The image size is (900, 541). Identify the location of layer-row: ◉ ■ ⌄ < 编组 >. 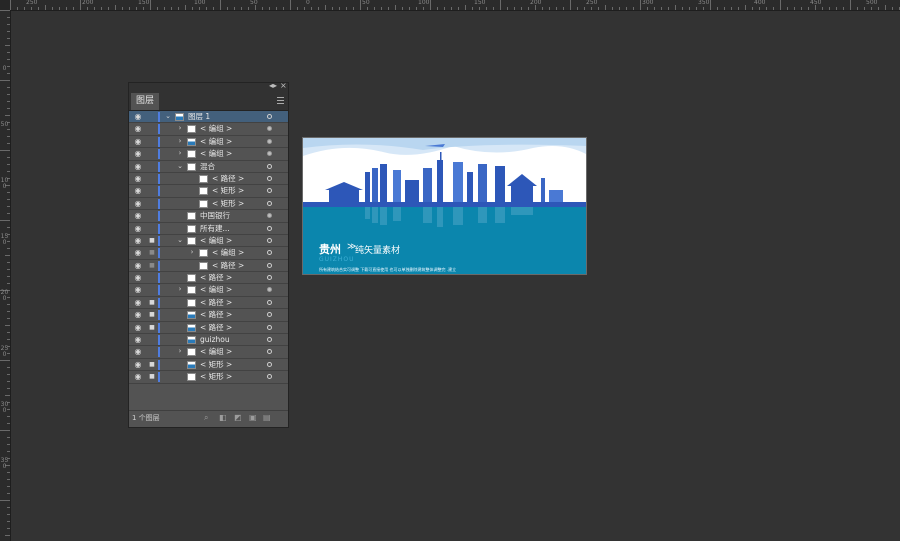
(208, 241).